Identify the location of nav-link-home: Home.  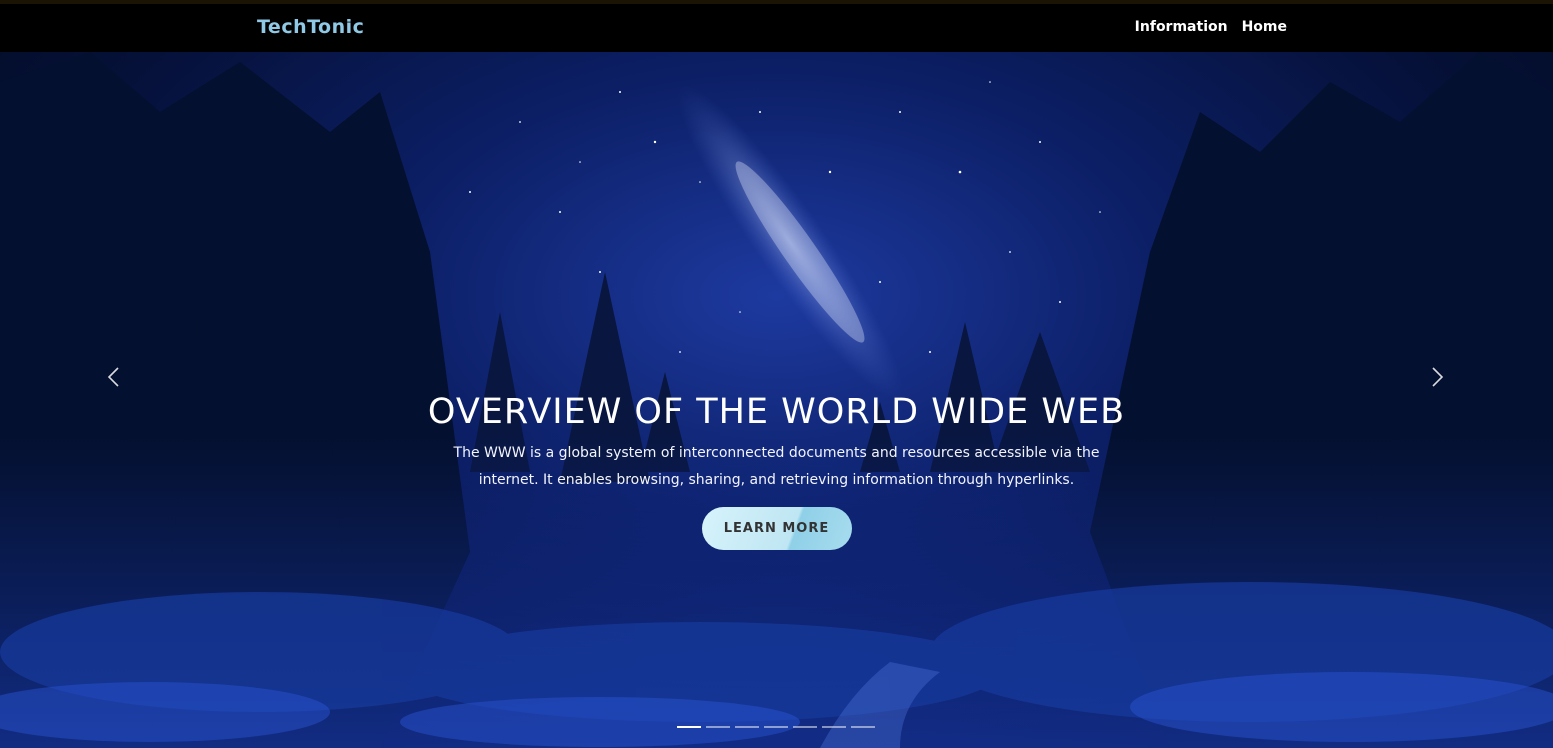
(1264, 27).